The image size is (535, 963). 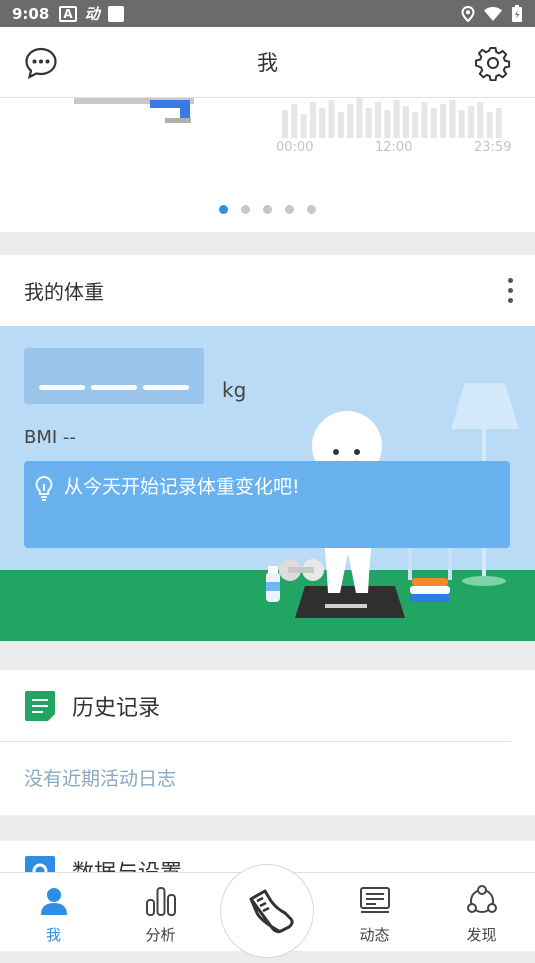 What do you see at coordinates (100, 779) in the screenshot?
I see `history-empty-text: 没有近期活动日志` at bounding box center [100, 779].